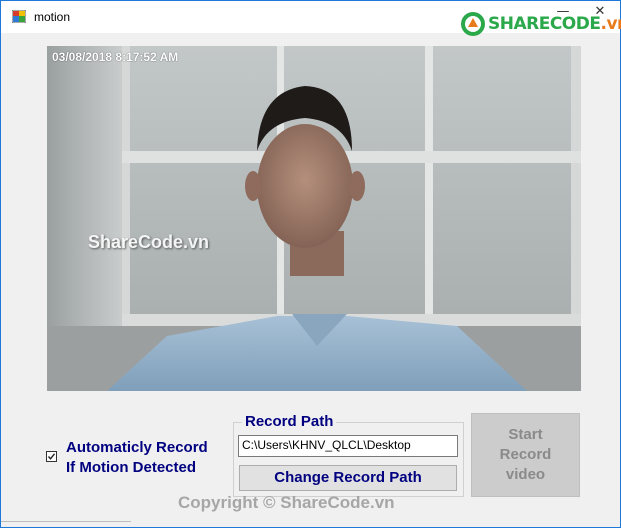 The height and width of the screenshot is (528, 621). I want to click on record-path-group-title: Record Path, so click(289, 421).